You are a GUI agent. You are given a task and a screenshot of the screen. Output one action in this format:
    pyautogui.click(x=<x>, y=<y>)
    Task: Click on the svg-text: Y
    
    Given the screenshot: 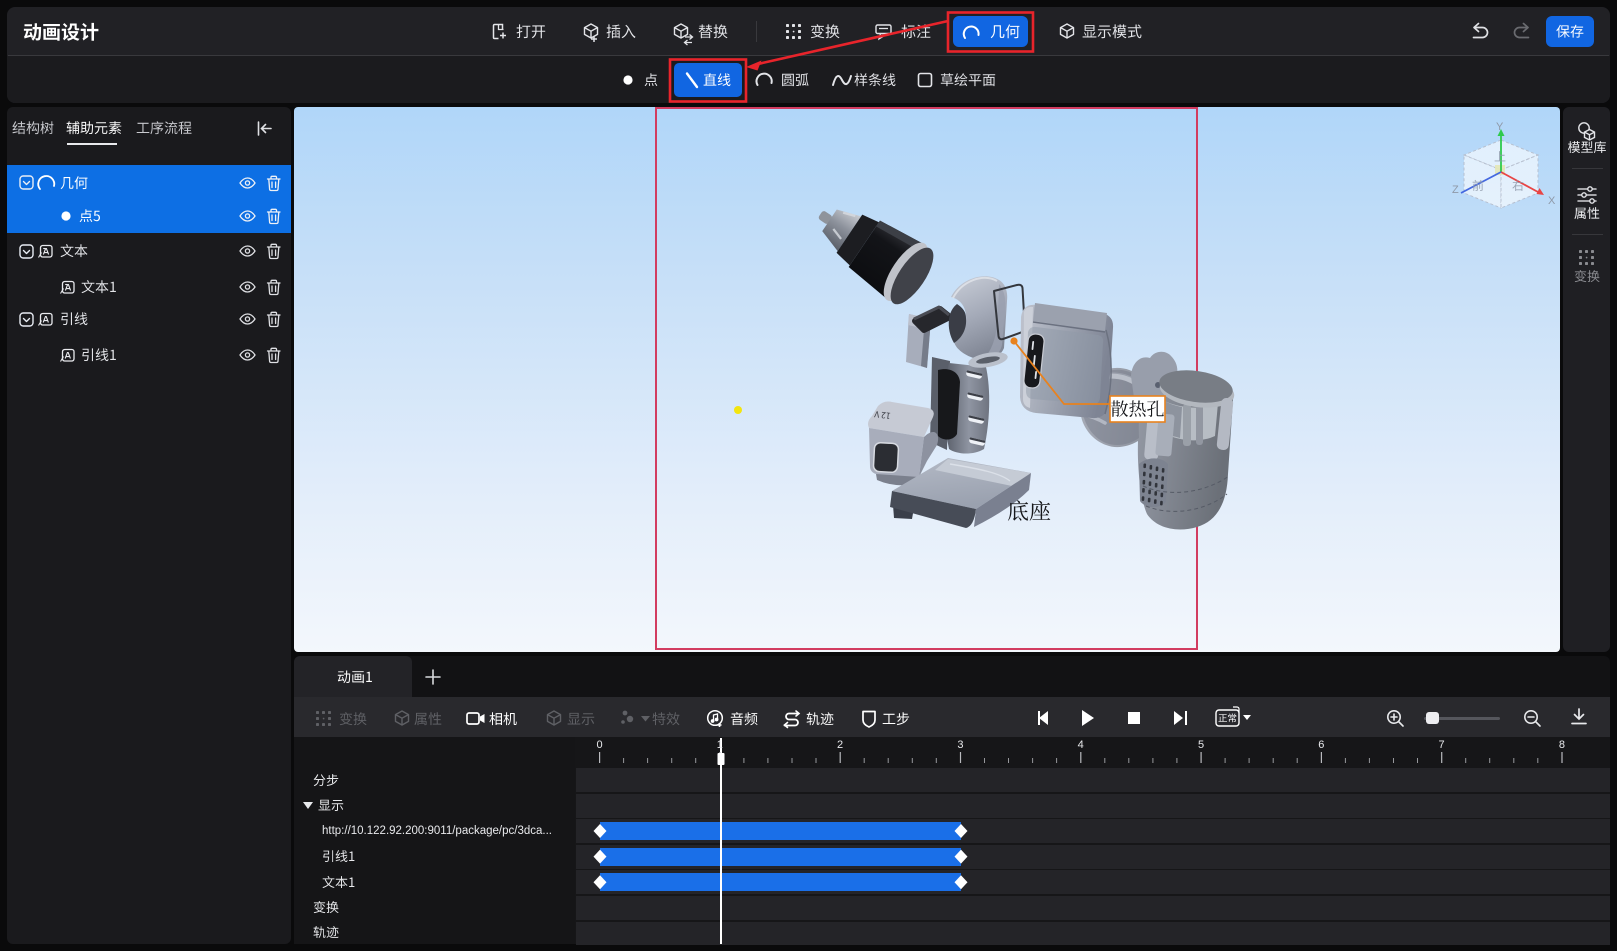 What is the action you would take?
    pyautogui.click(x=1500, y=127)
    